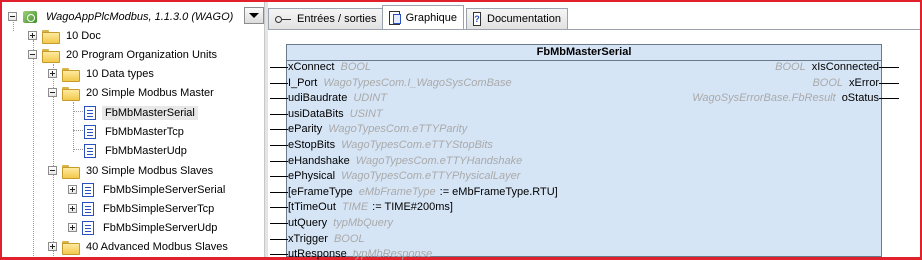 This screenshot has height=260, width=922. I want to click on input-pin: eStopBits WagoTypesCom.eTTYStopBits, so click(381, 145).